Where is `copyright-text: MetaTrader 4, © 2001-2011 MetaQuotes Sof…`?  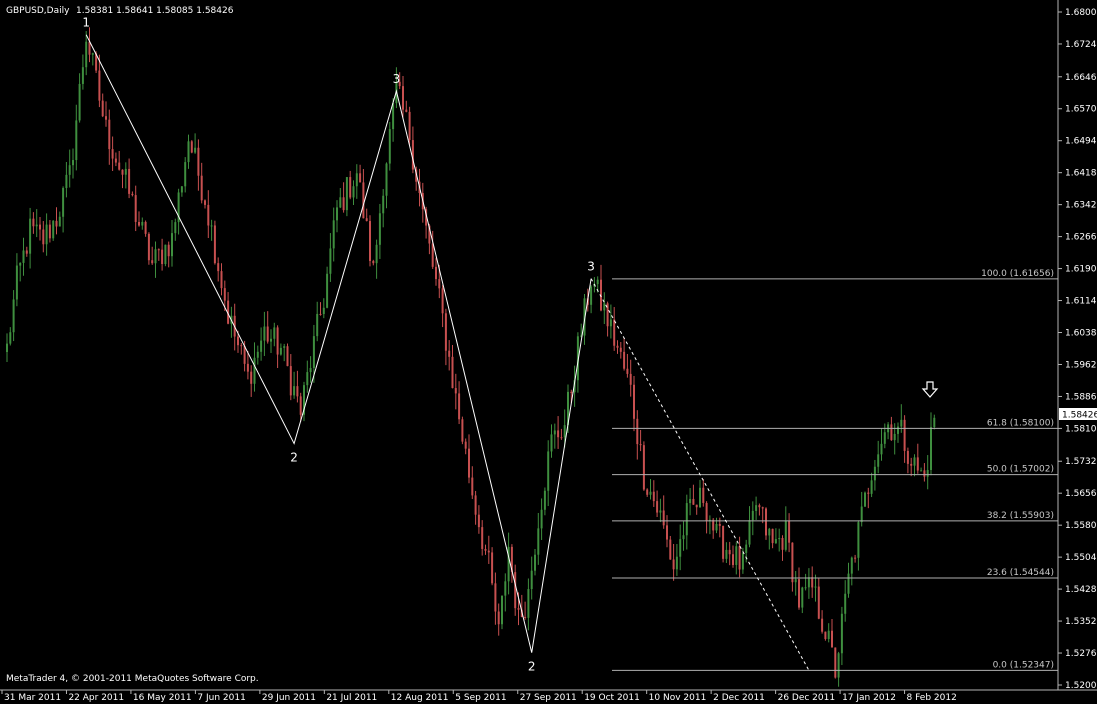 copyright-text: MetaTrader 4, © 2001-2011 MetaQuotes Sof… is located at coordinates (132, 679).